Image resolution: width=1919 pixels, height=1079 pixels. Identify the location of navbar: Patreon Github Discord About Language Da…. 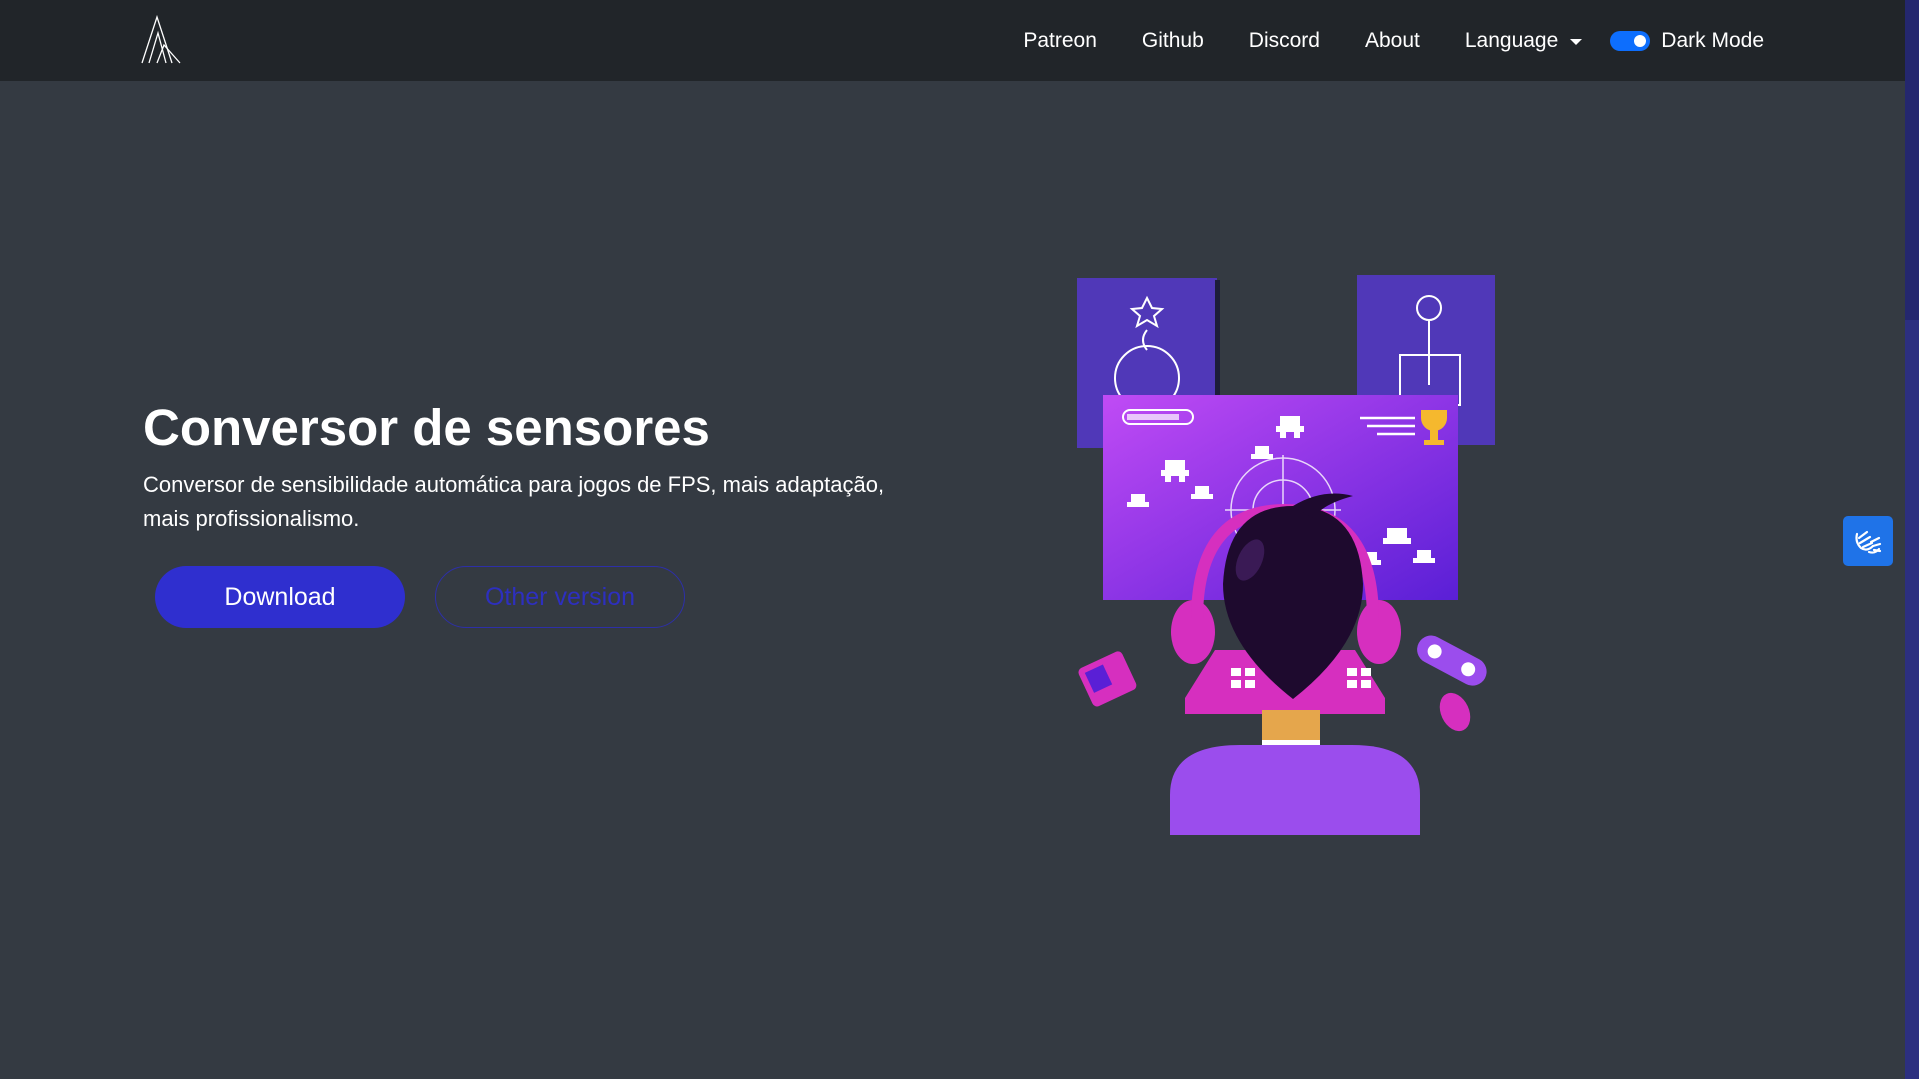
(952, 40).